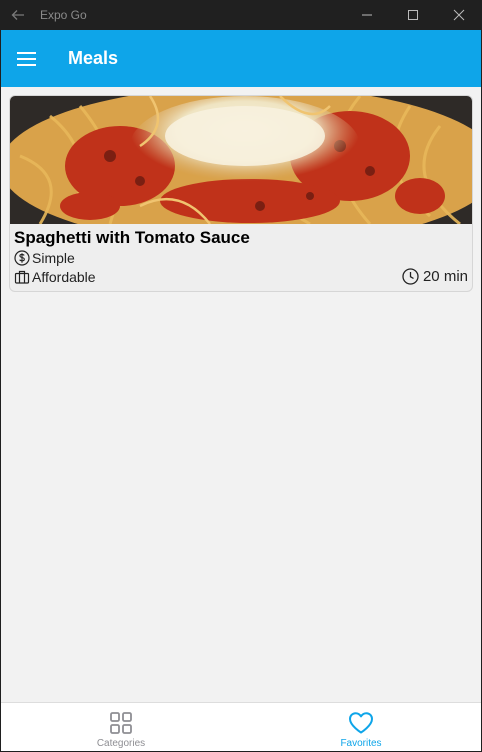  I want to click on meal-title: Spaghetti with Tomato Sauce, so click(132, 237).